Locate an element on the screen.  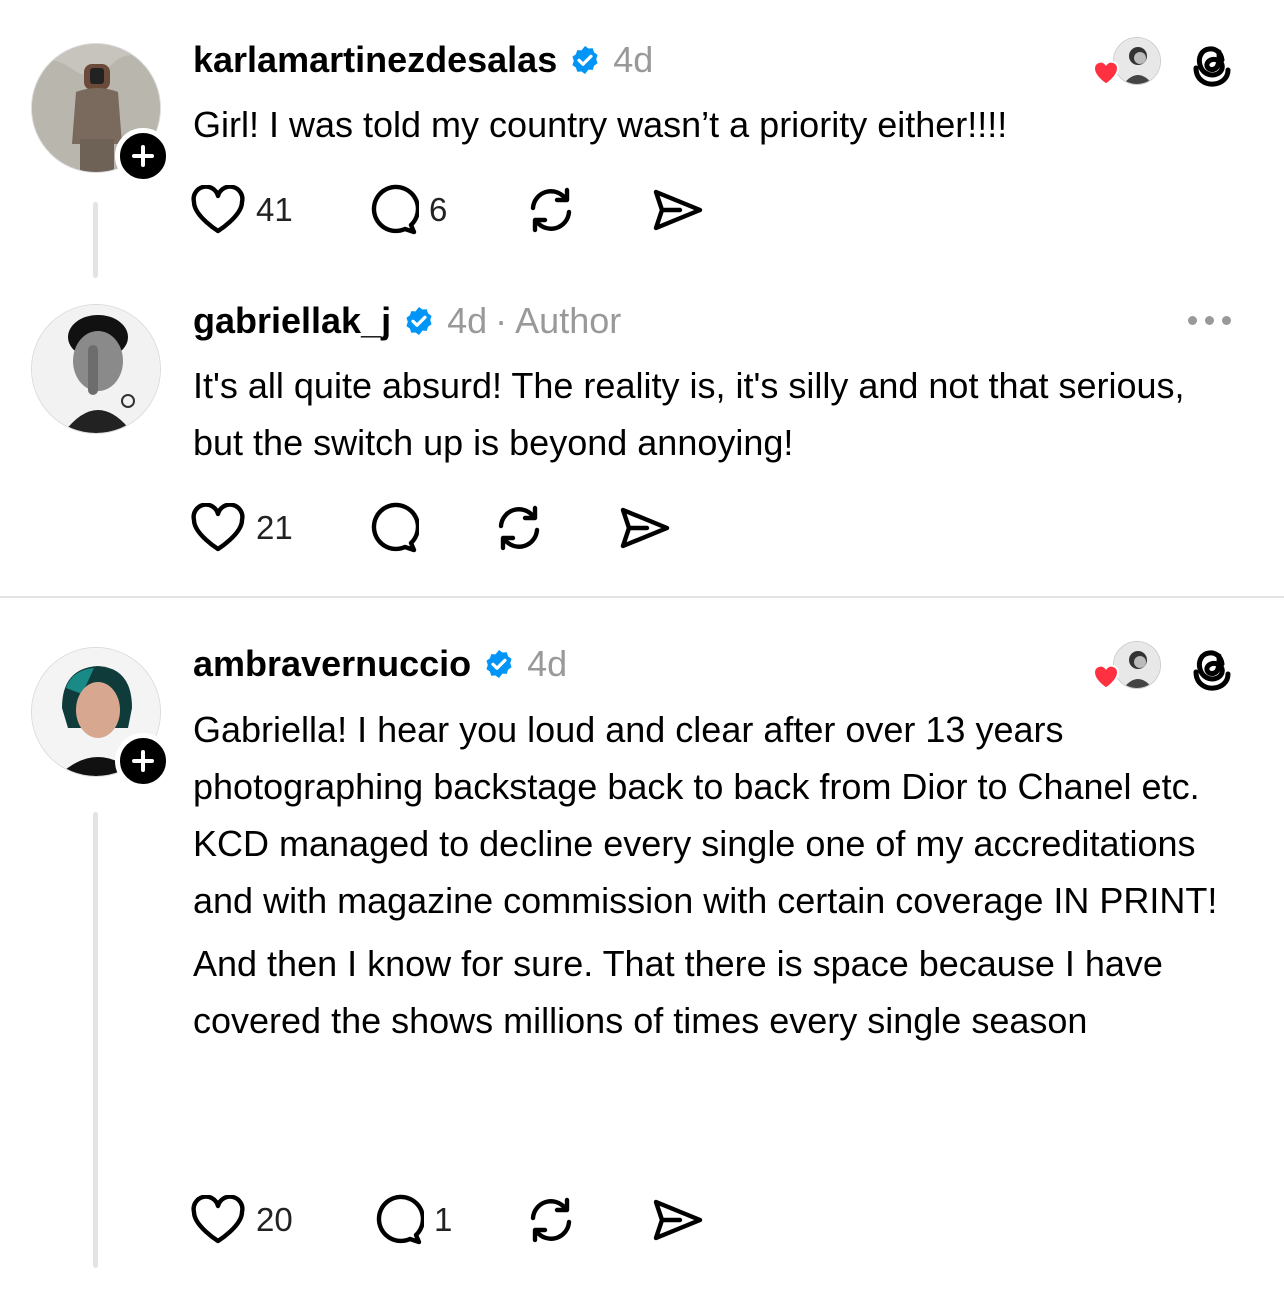
username: gabriellak_j is located at coordinates (292, 321).